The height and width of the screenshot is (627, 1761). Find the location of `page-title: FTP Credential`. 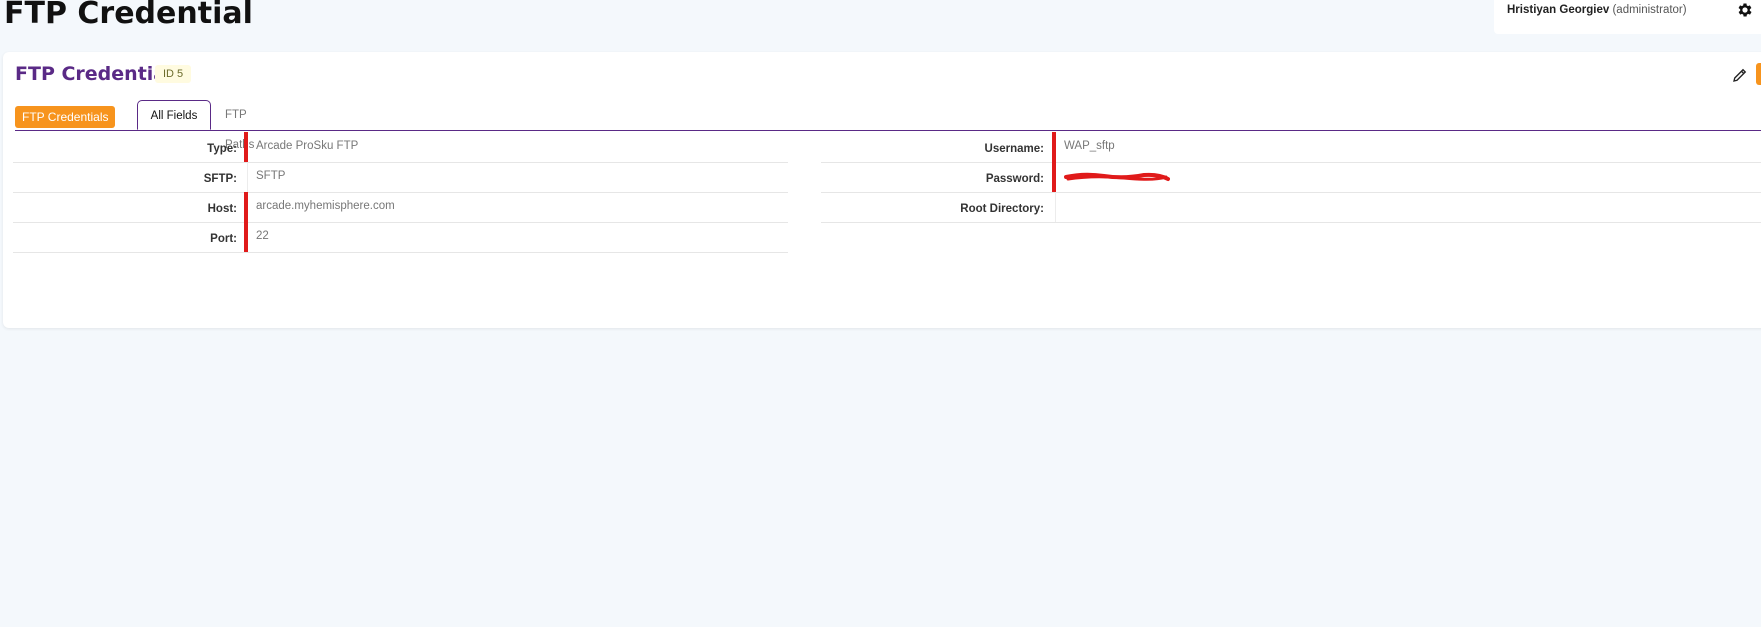

page-title: FTP Credential is located at coordinates (128, 15).